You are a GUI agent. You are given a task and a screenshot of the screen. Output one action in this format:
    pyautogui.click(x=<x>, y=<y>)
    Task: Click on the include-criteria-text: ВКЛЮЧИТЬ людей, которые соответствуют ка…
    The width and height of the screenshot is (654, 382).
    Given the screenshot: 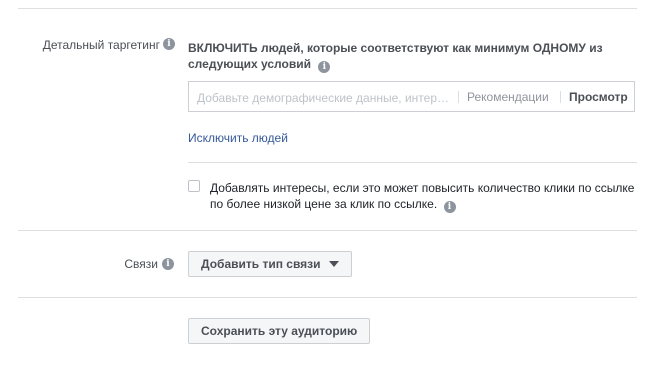 What is the action you would take?
    pyautogui.click(x=413, y=56)
    